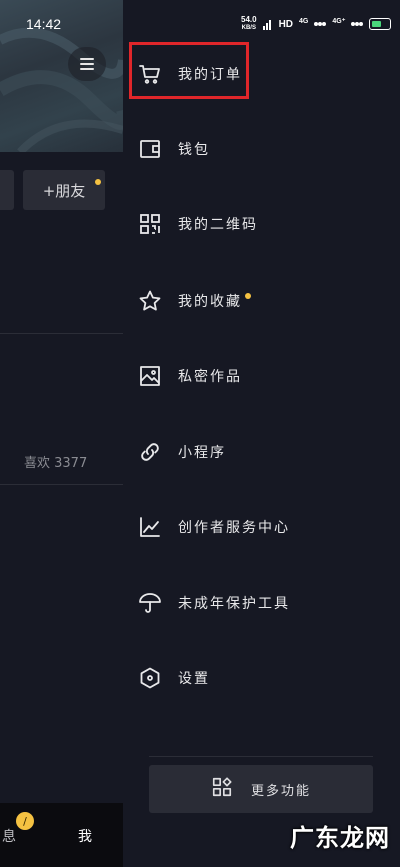 This screenshot has width=400, height=867. Describe the element at coordinates (258, 603) in the screenshot. I see `menu-item-minor-protection: 未成年保护工具` at that location.